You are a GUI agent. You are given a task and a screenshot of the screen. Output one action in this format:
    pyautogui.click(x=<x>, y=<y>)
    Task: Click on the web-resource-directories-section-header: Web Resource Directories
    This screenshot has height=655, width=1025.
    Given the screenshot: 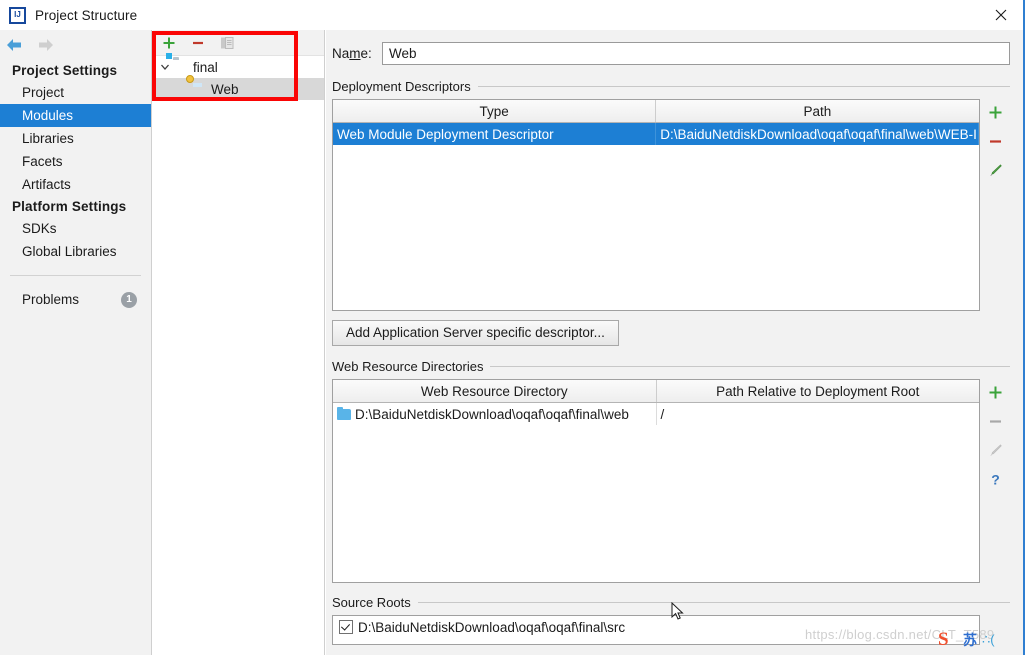 What is the action you would take?
    pyautogui.click(x=671, y=366)
    